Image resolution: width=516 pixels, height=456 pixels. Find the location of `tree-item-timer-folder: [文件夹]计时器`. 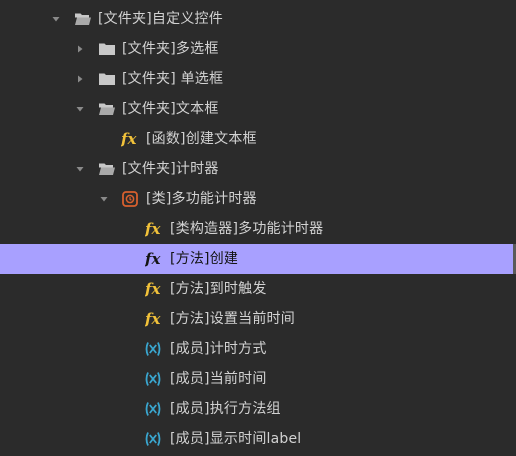

tree-item-timer-folder: [文件夹]计时器 is located at coordinates (258, 169).